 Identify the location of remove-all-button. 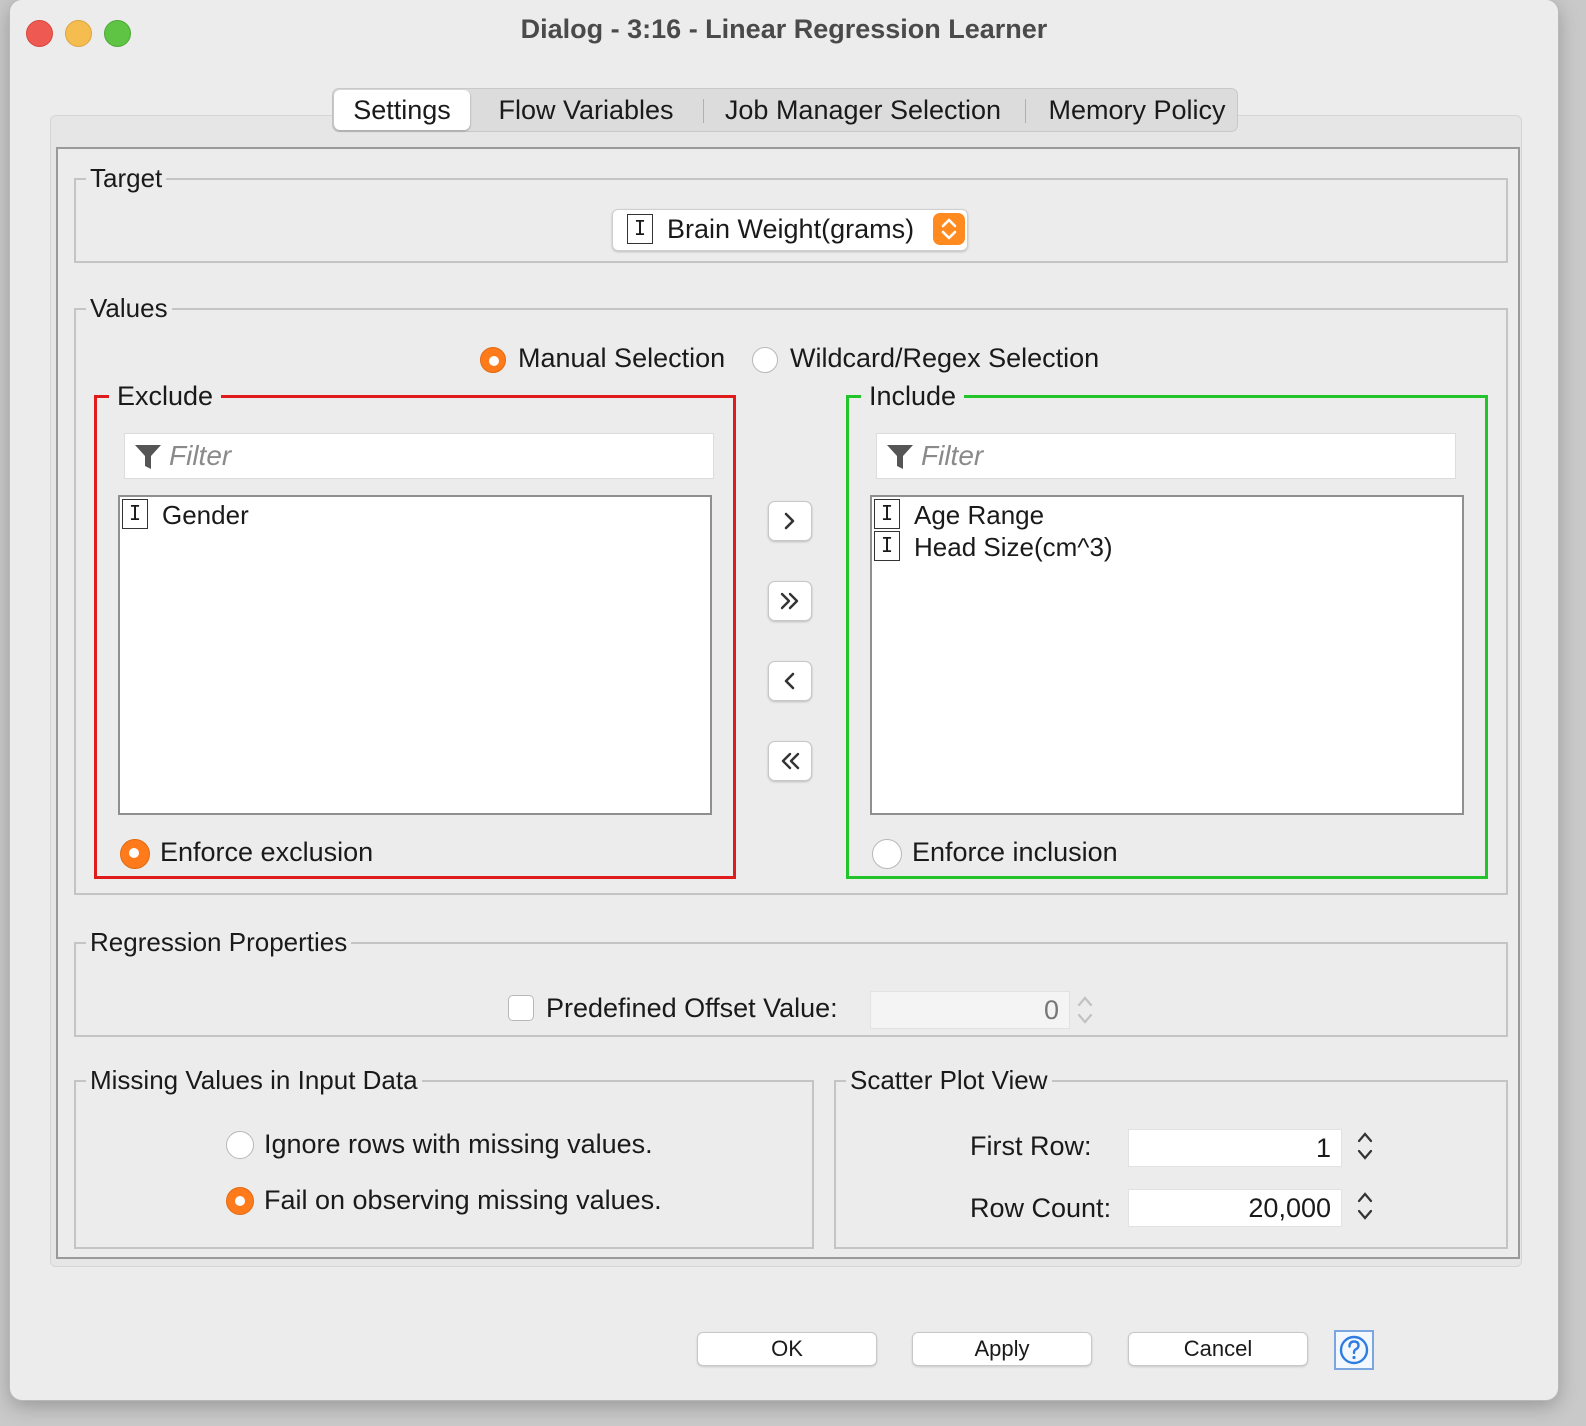
(790, 761).